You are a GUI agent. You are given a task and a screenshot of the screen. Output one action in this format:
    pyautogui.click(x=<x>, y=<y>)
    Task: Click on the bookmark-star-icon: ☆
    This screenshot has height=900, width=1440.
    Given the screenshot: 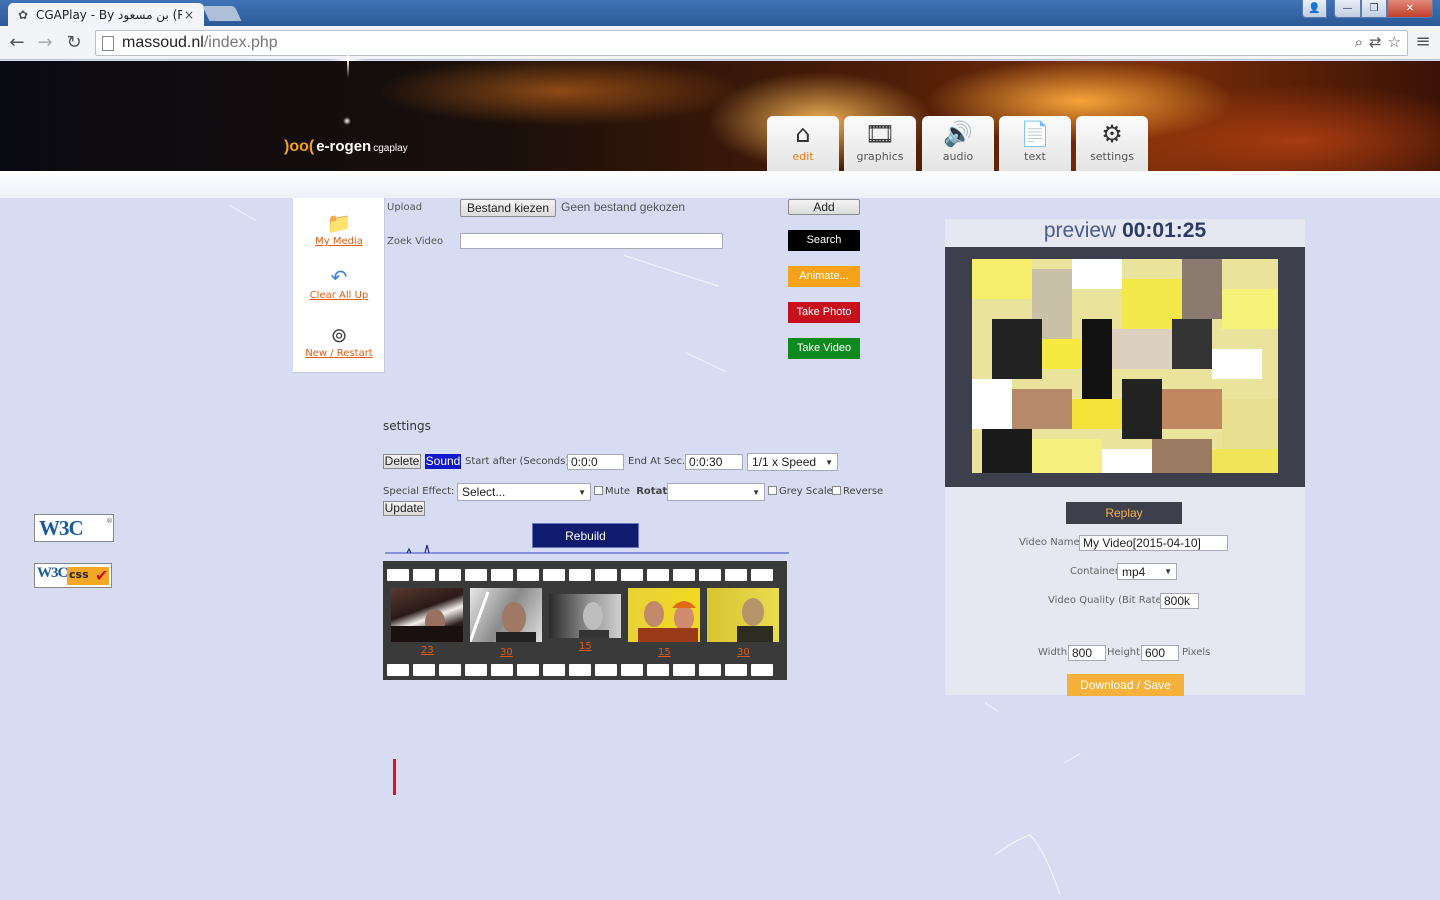 What is the action you would take?
    pyautogui.click(x=1394, y=42)
    